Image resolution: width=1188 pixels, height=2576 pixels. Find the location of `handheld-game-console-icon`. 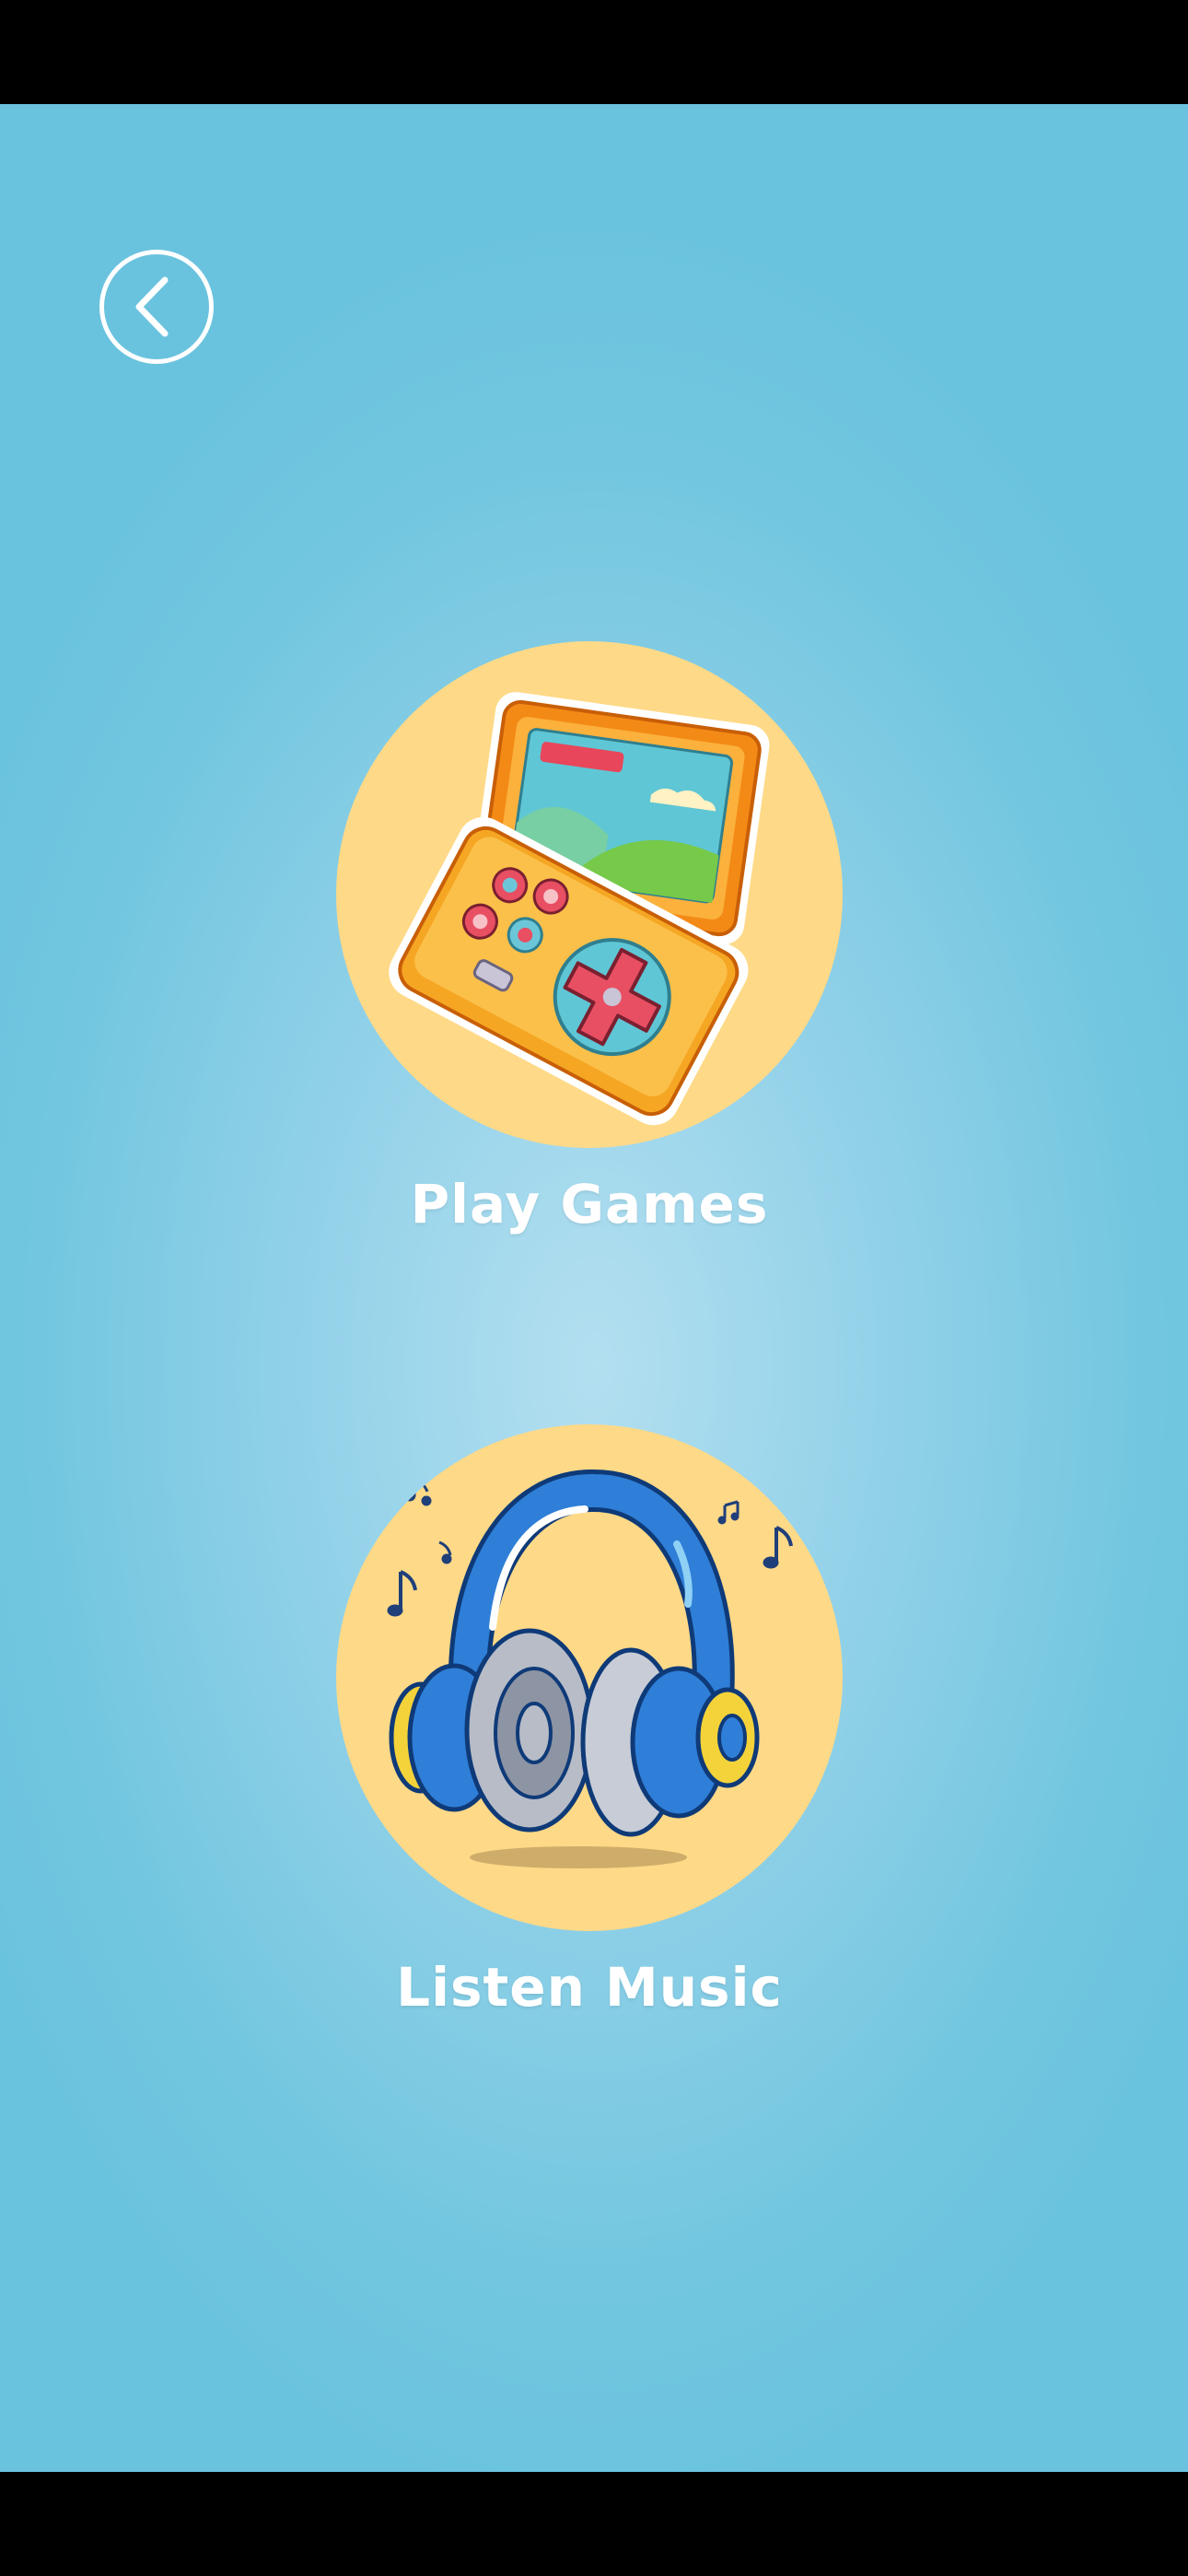

handheld-game-console-icon is located at coordinates (579, 909).